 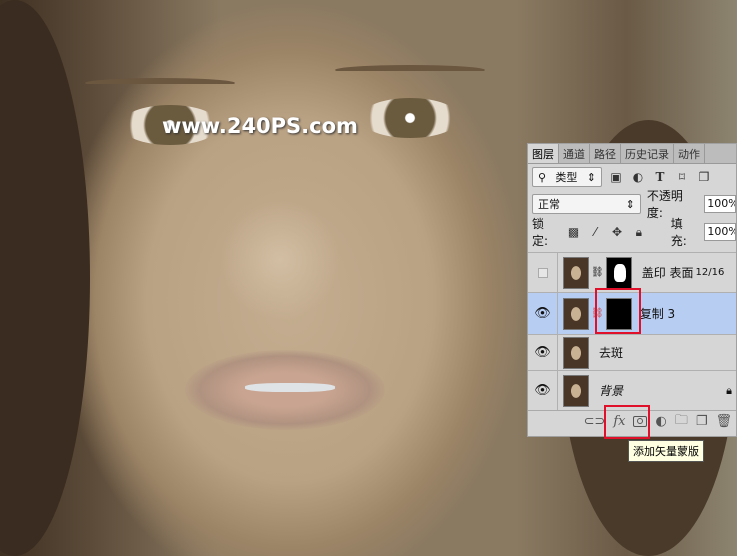 What do you see at coordinates (540, 232) in the screenshot?
I see `lock-label: 锁定:` at bounding box center [540, 232].